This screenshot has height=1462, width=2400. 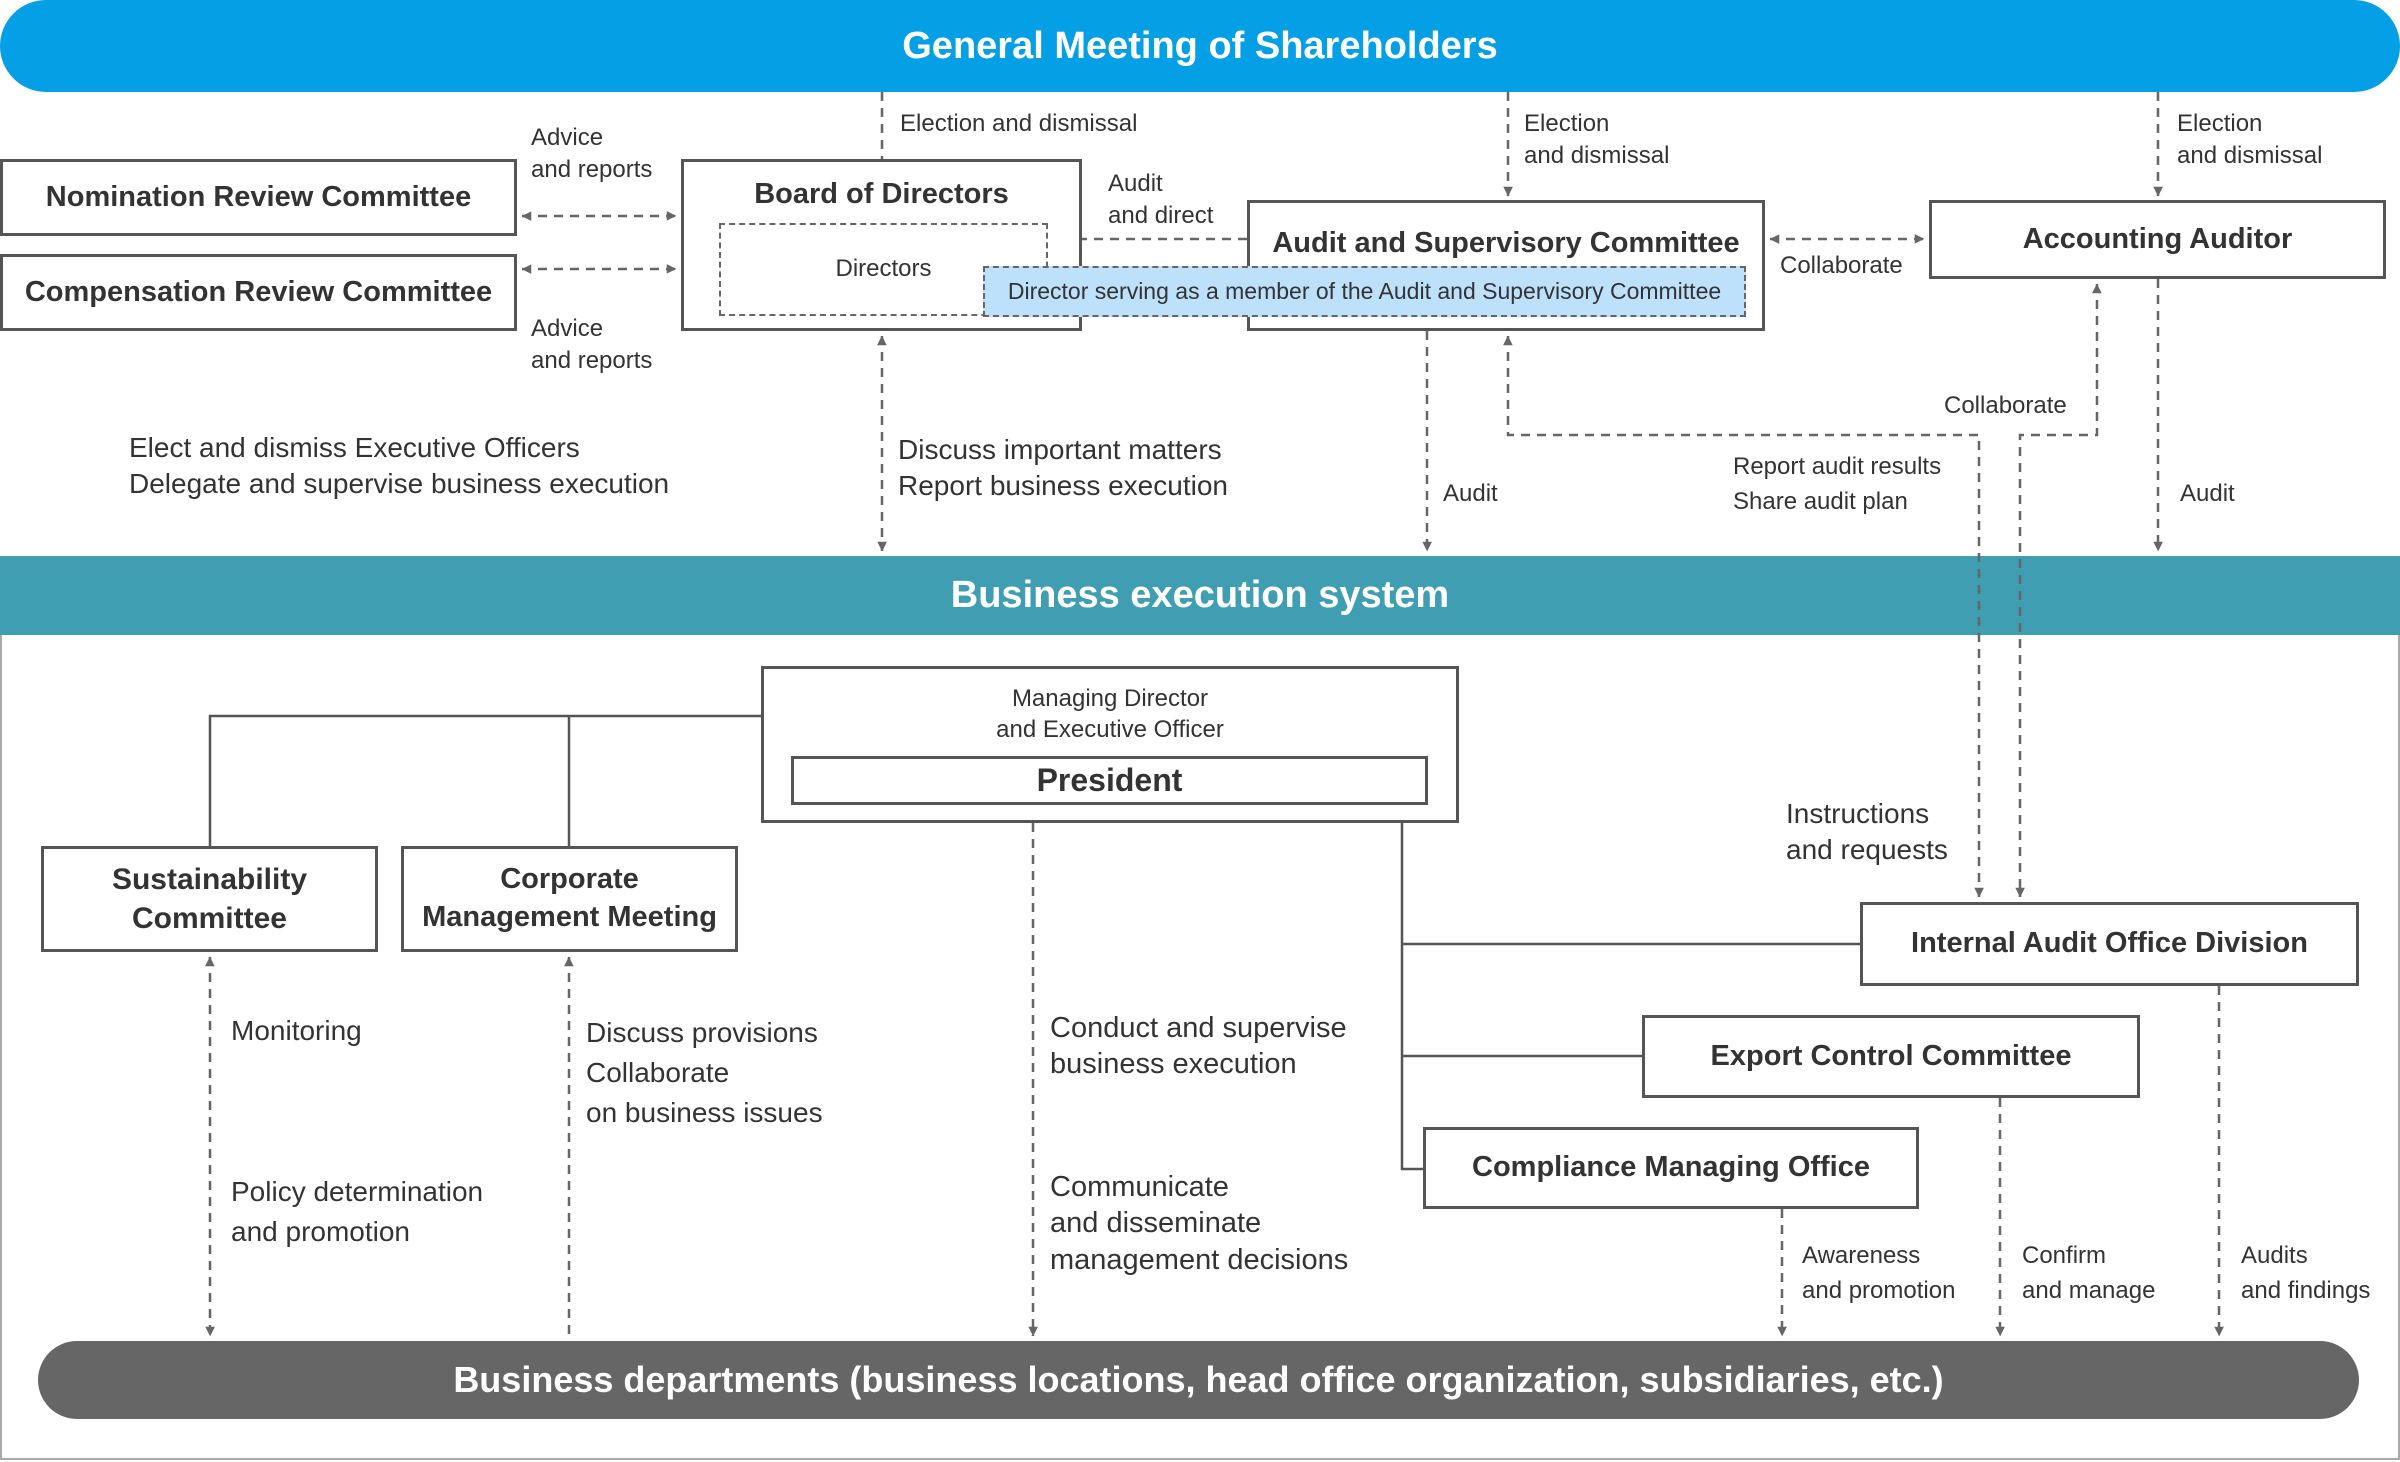 What do you see at coordinates (1506, 243) in the screenshot?
I see `audit-supervisory-committee-label: Audit and Supervisory Committee` at bounding box center [1506, 243].